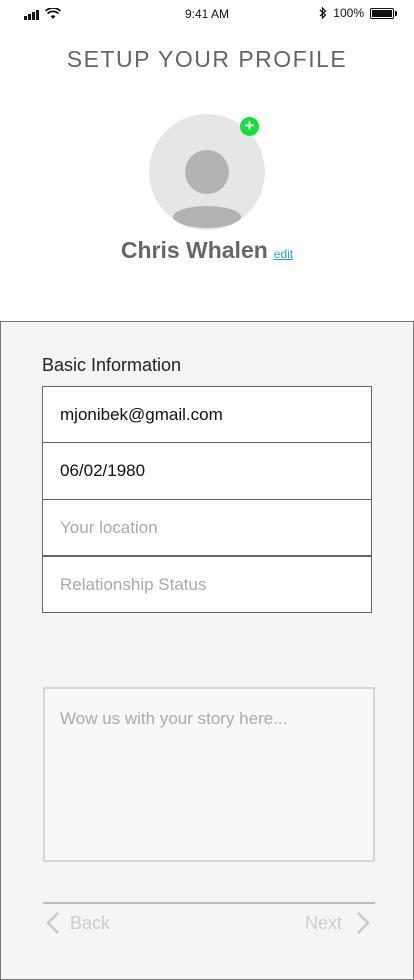 This screenshot has width=414, height=980. I want to click on add-photo-icon: +, so click(249, 126).